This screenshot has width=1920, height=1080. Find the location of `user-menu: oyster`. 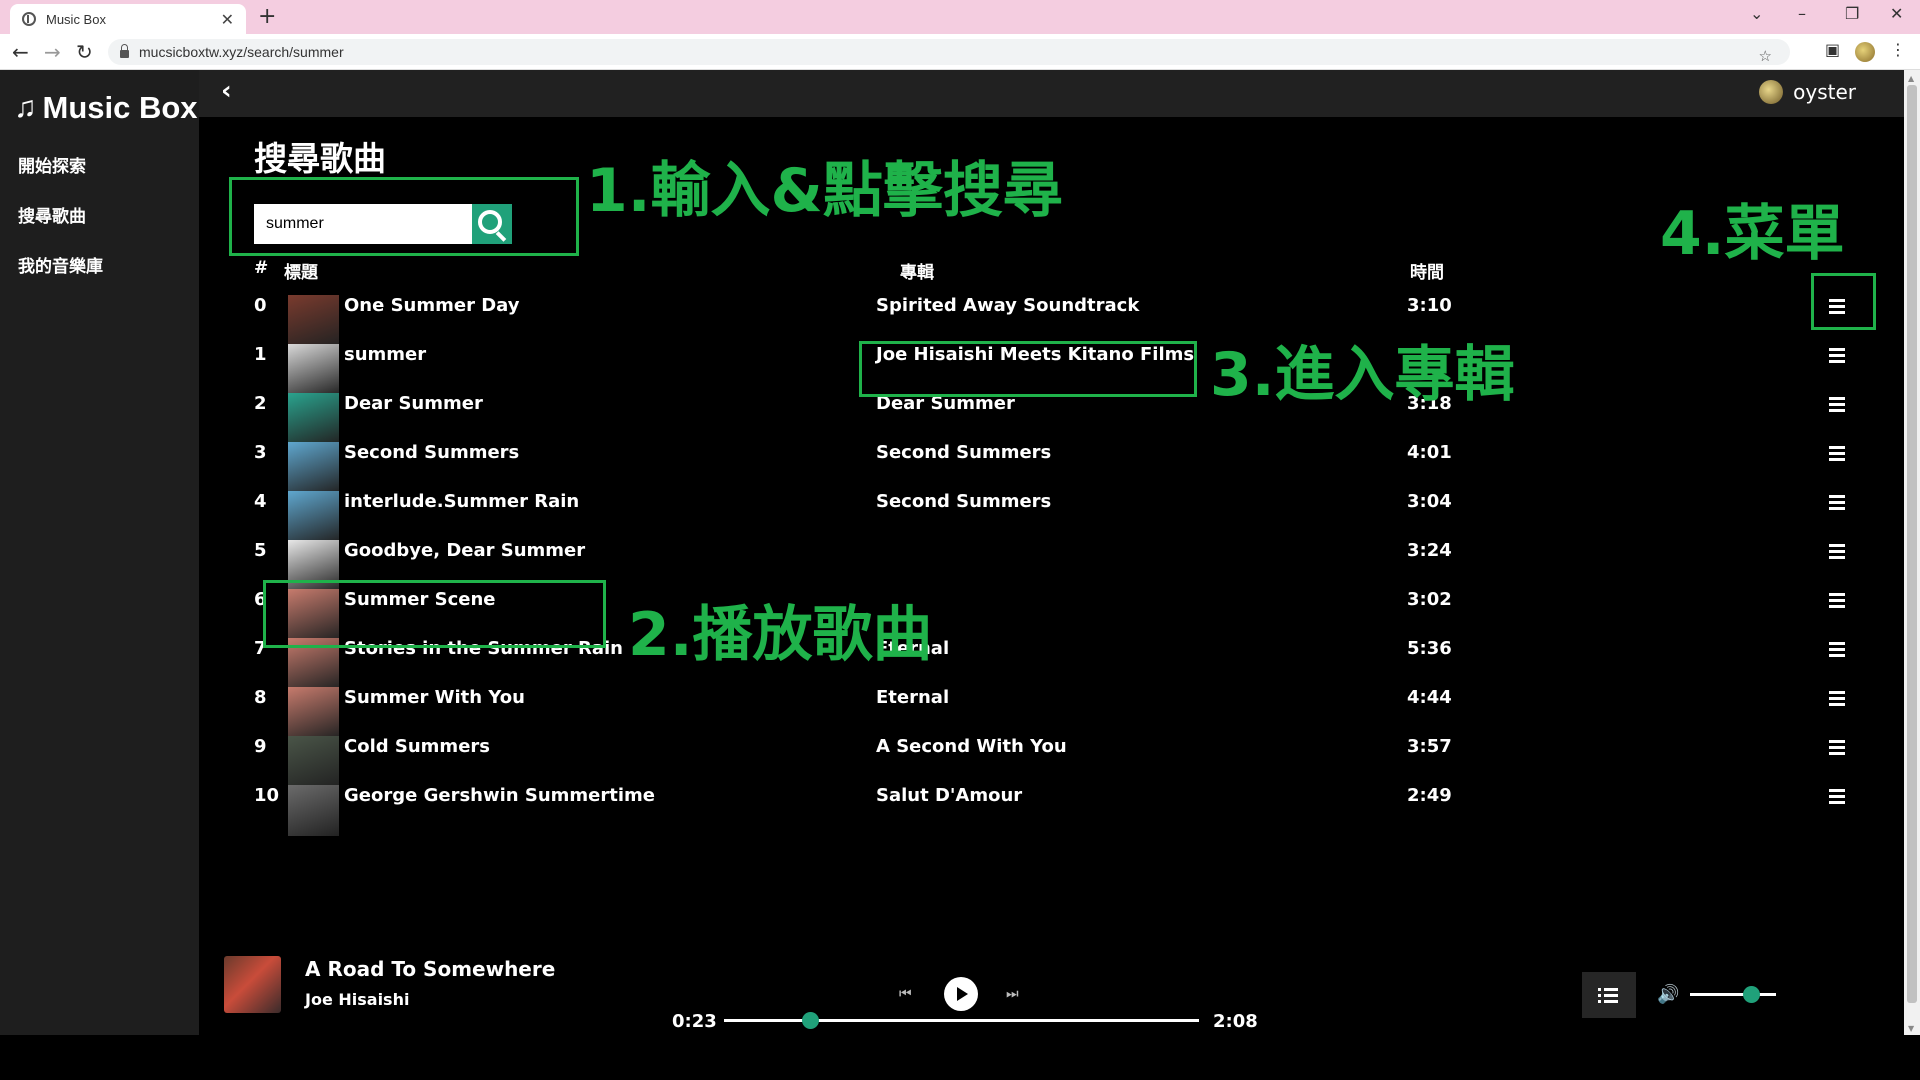

user-menu: oyster is located at coordinates (1807, 92).